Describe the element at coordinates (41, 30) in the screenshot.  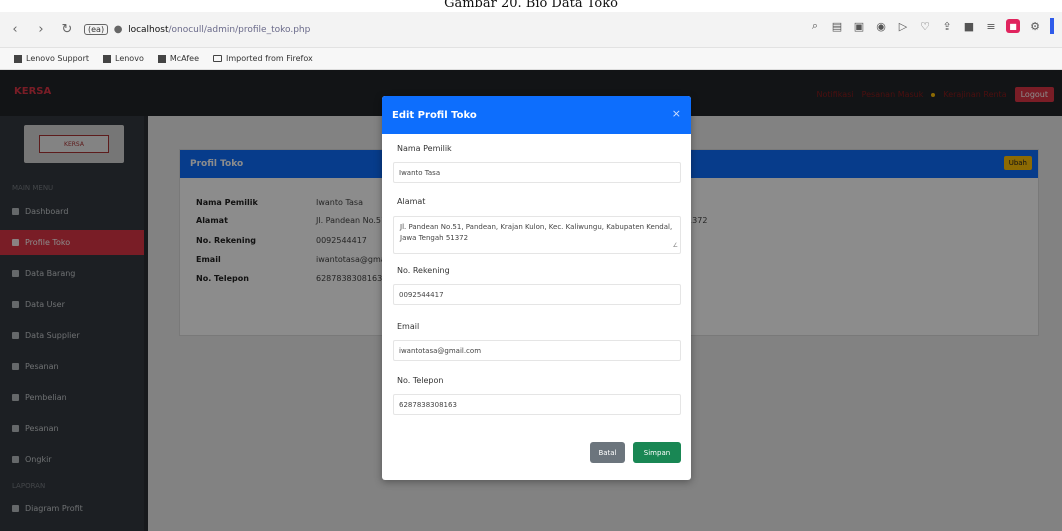
I see `forward-icon: ›` at that location.